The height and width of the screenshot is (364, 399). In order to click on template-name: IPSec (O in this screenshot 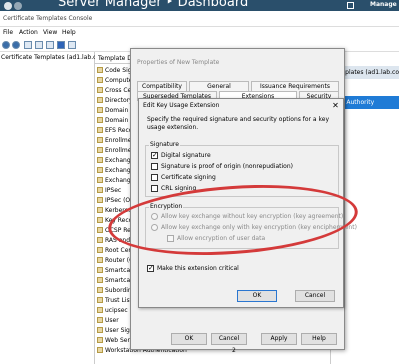, I will do `click(118, 200)`.